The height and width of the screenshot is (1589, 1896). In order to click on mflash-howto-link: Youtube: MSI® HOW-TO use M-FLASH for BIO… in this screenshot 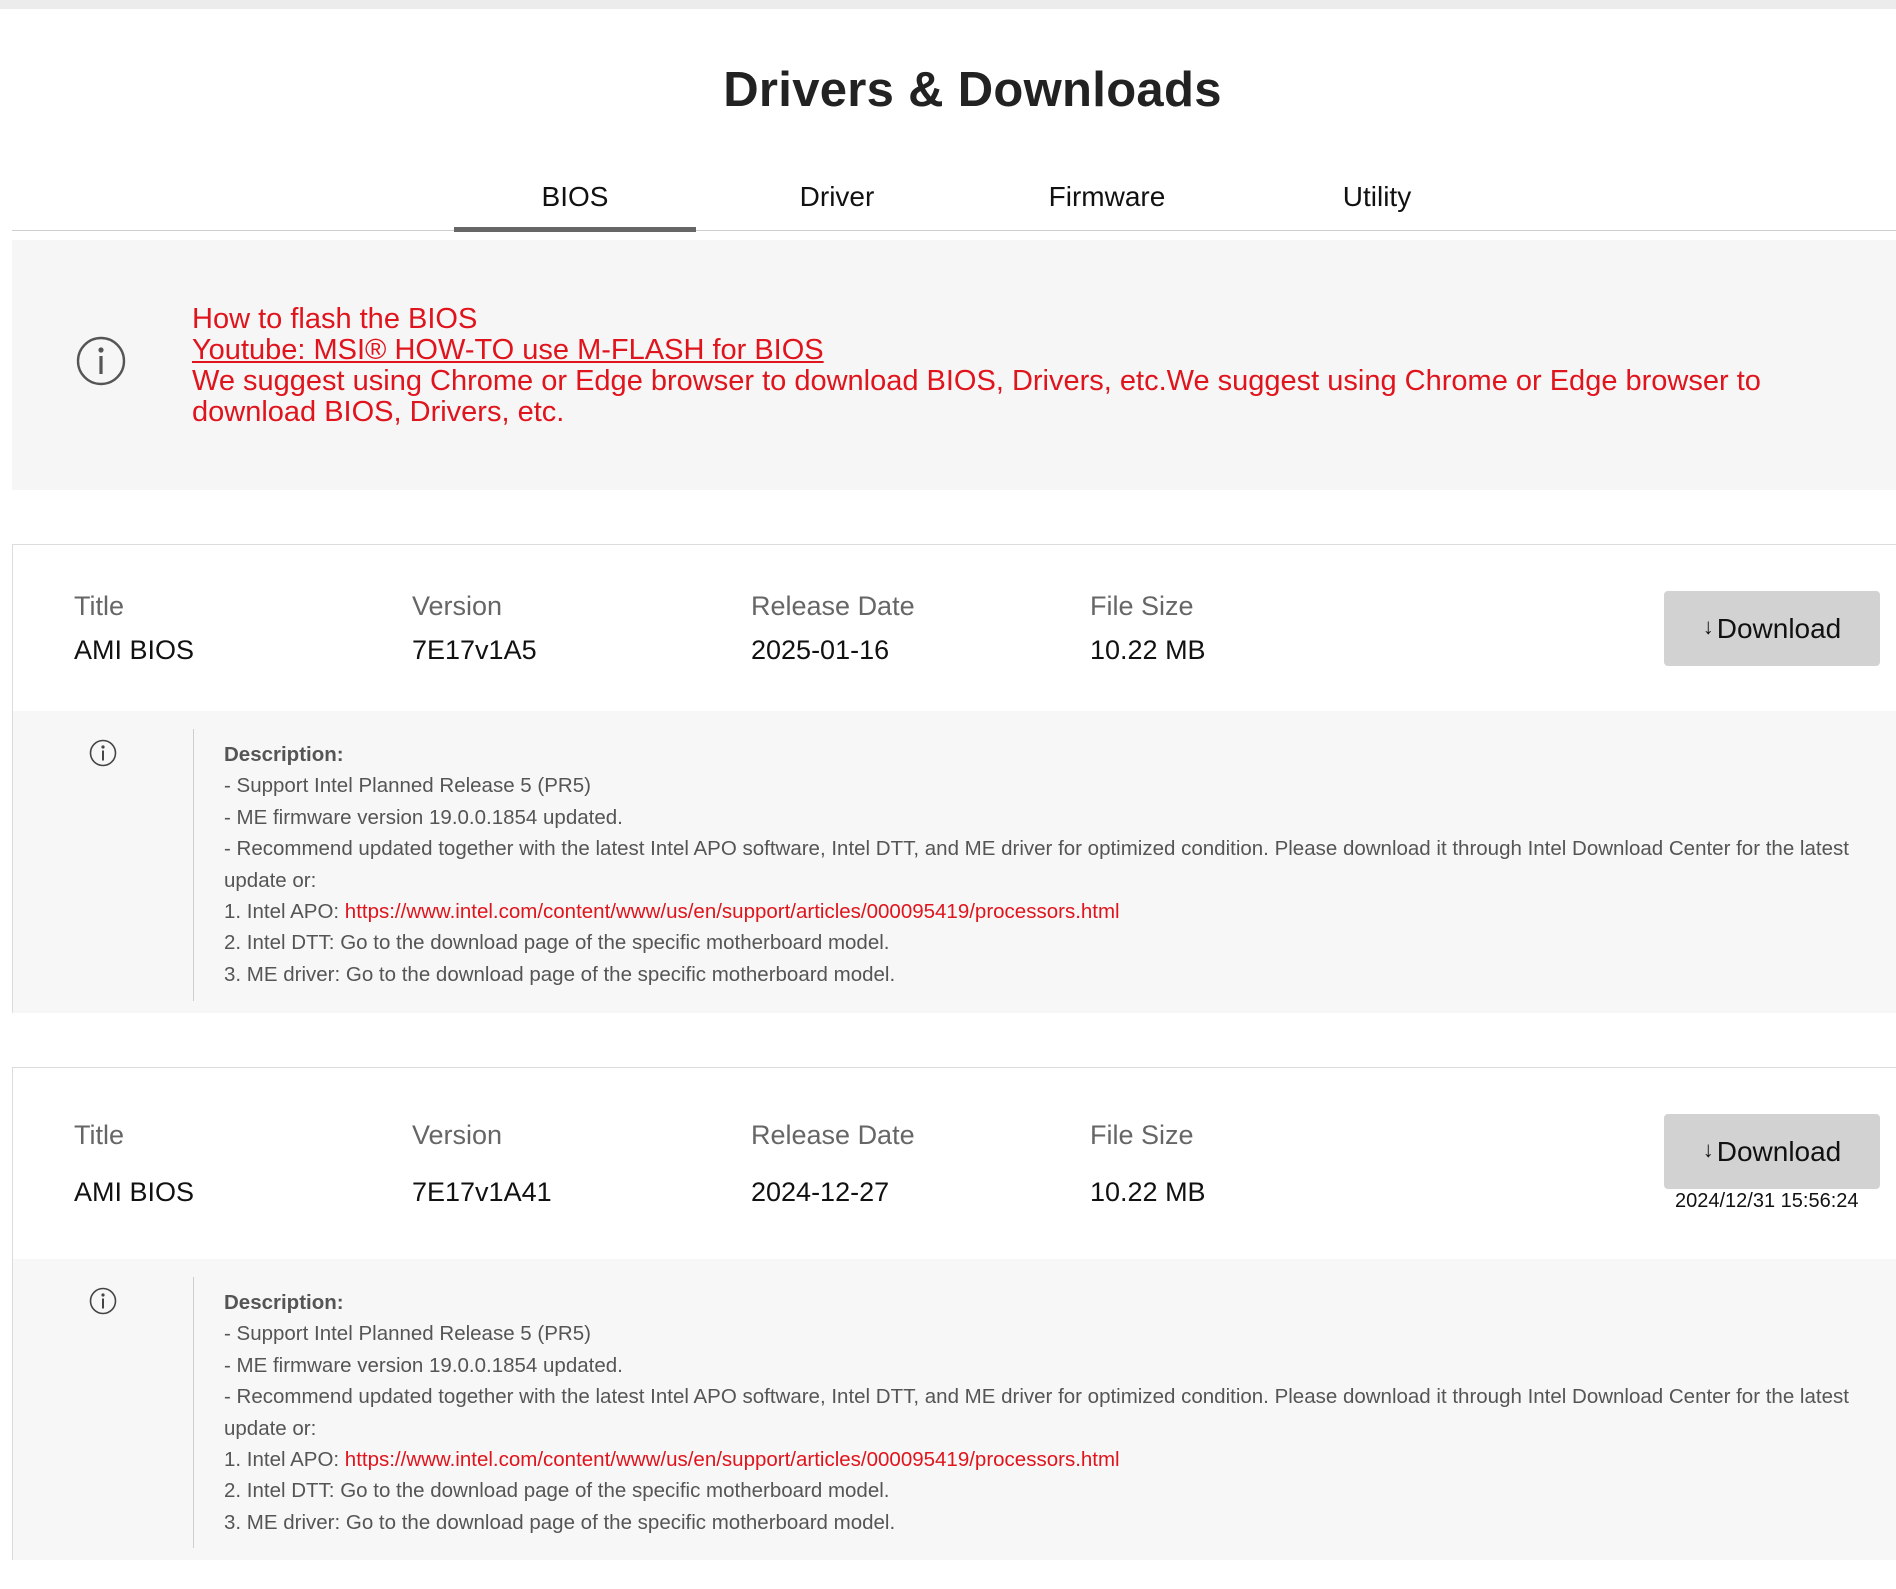, I will do `click(508, 350)`.